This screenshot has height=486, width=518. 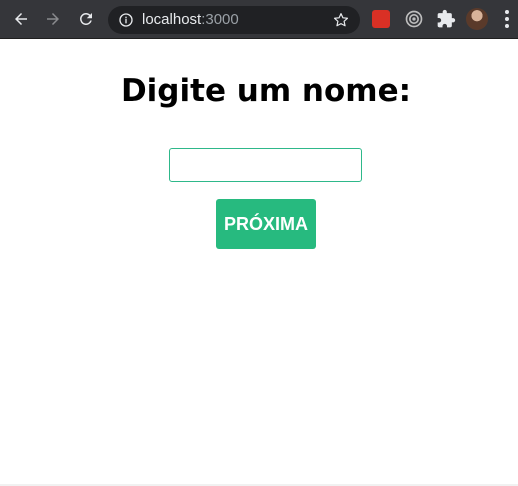 I want to click on arrow-left-icon, so click(x=21, y=19).